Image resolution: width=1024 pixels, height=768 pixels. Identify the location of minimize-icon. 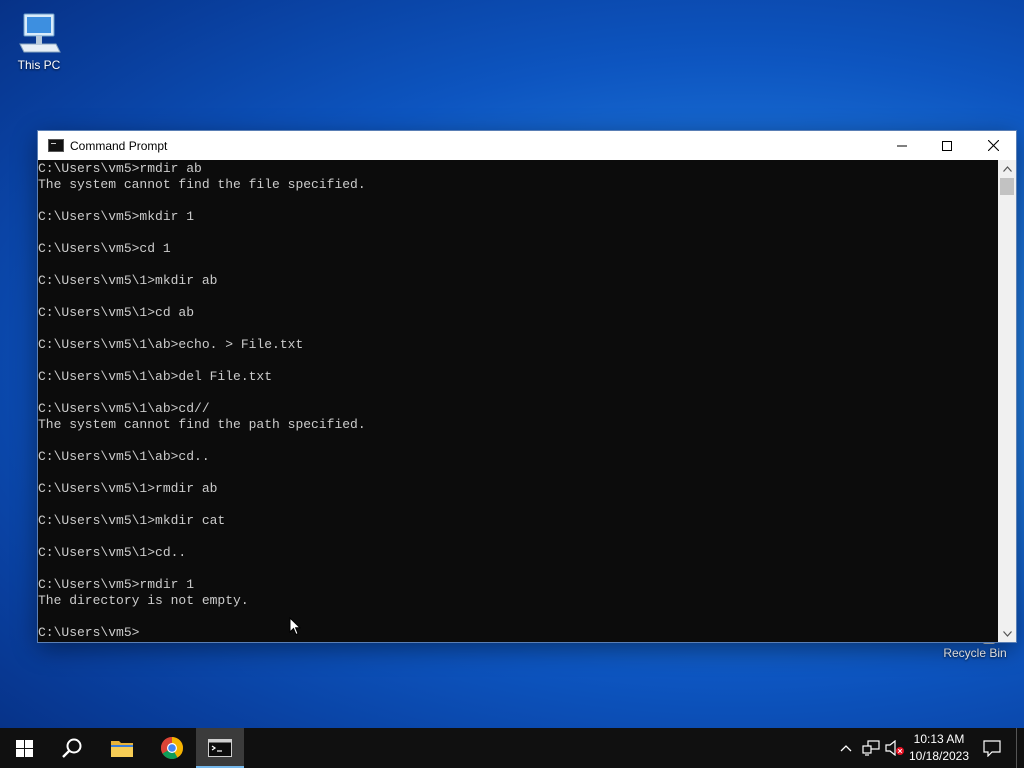
(902, 145).